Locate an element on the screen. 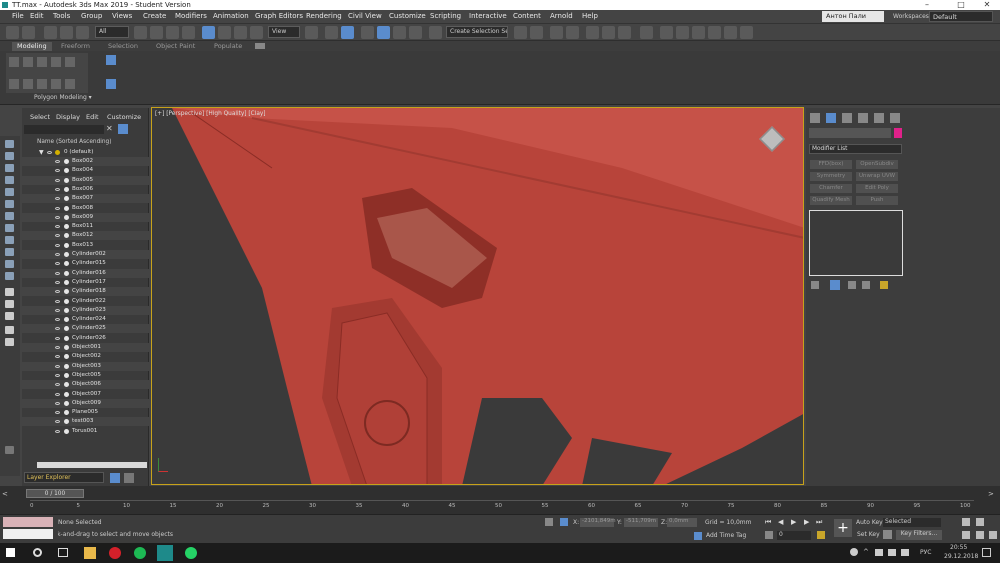  edit-named-selection-icon is located at coordinates (435, 32).